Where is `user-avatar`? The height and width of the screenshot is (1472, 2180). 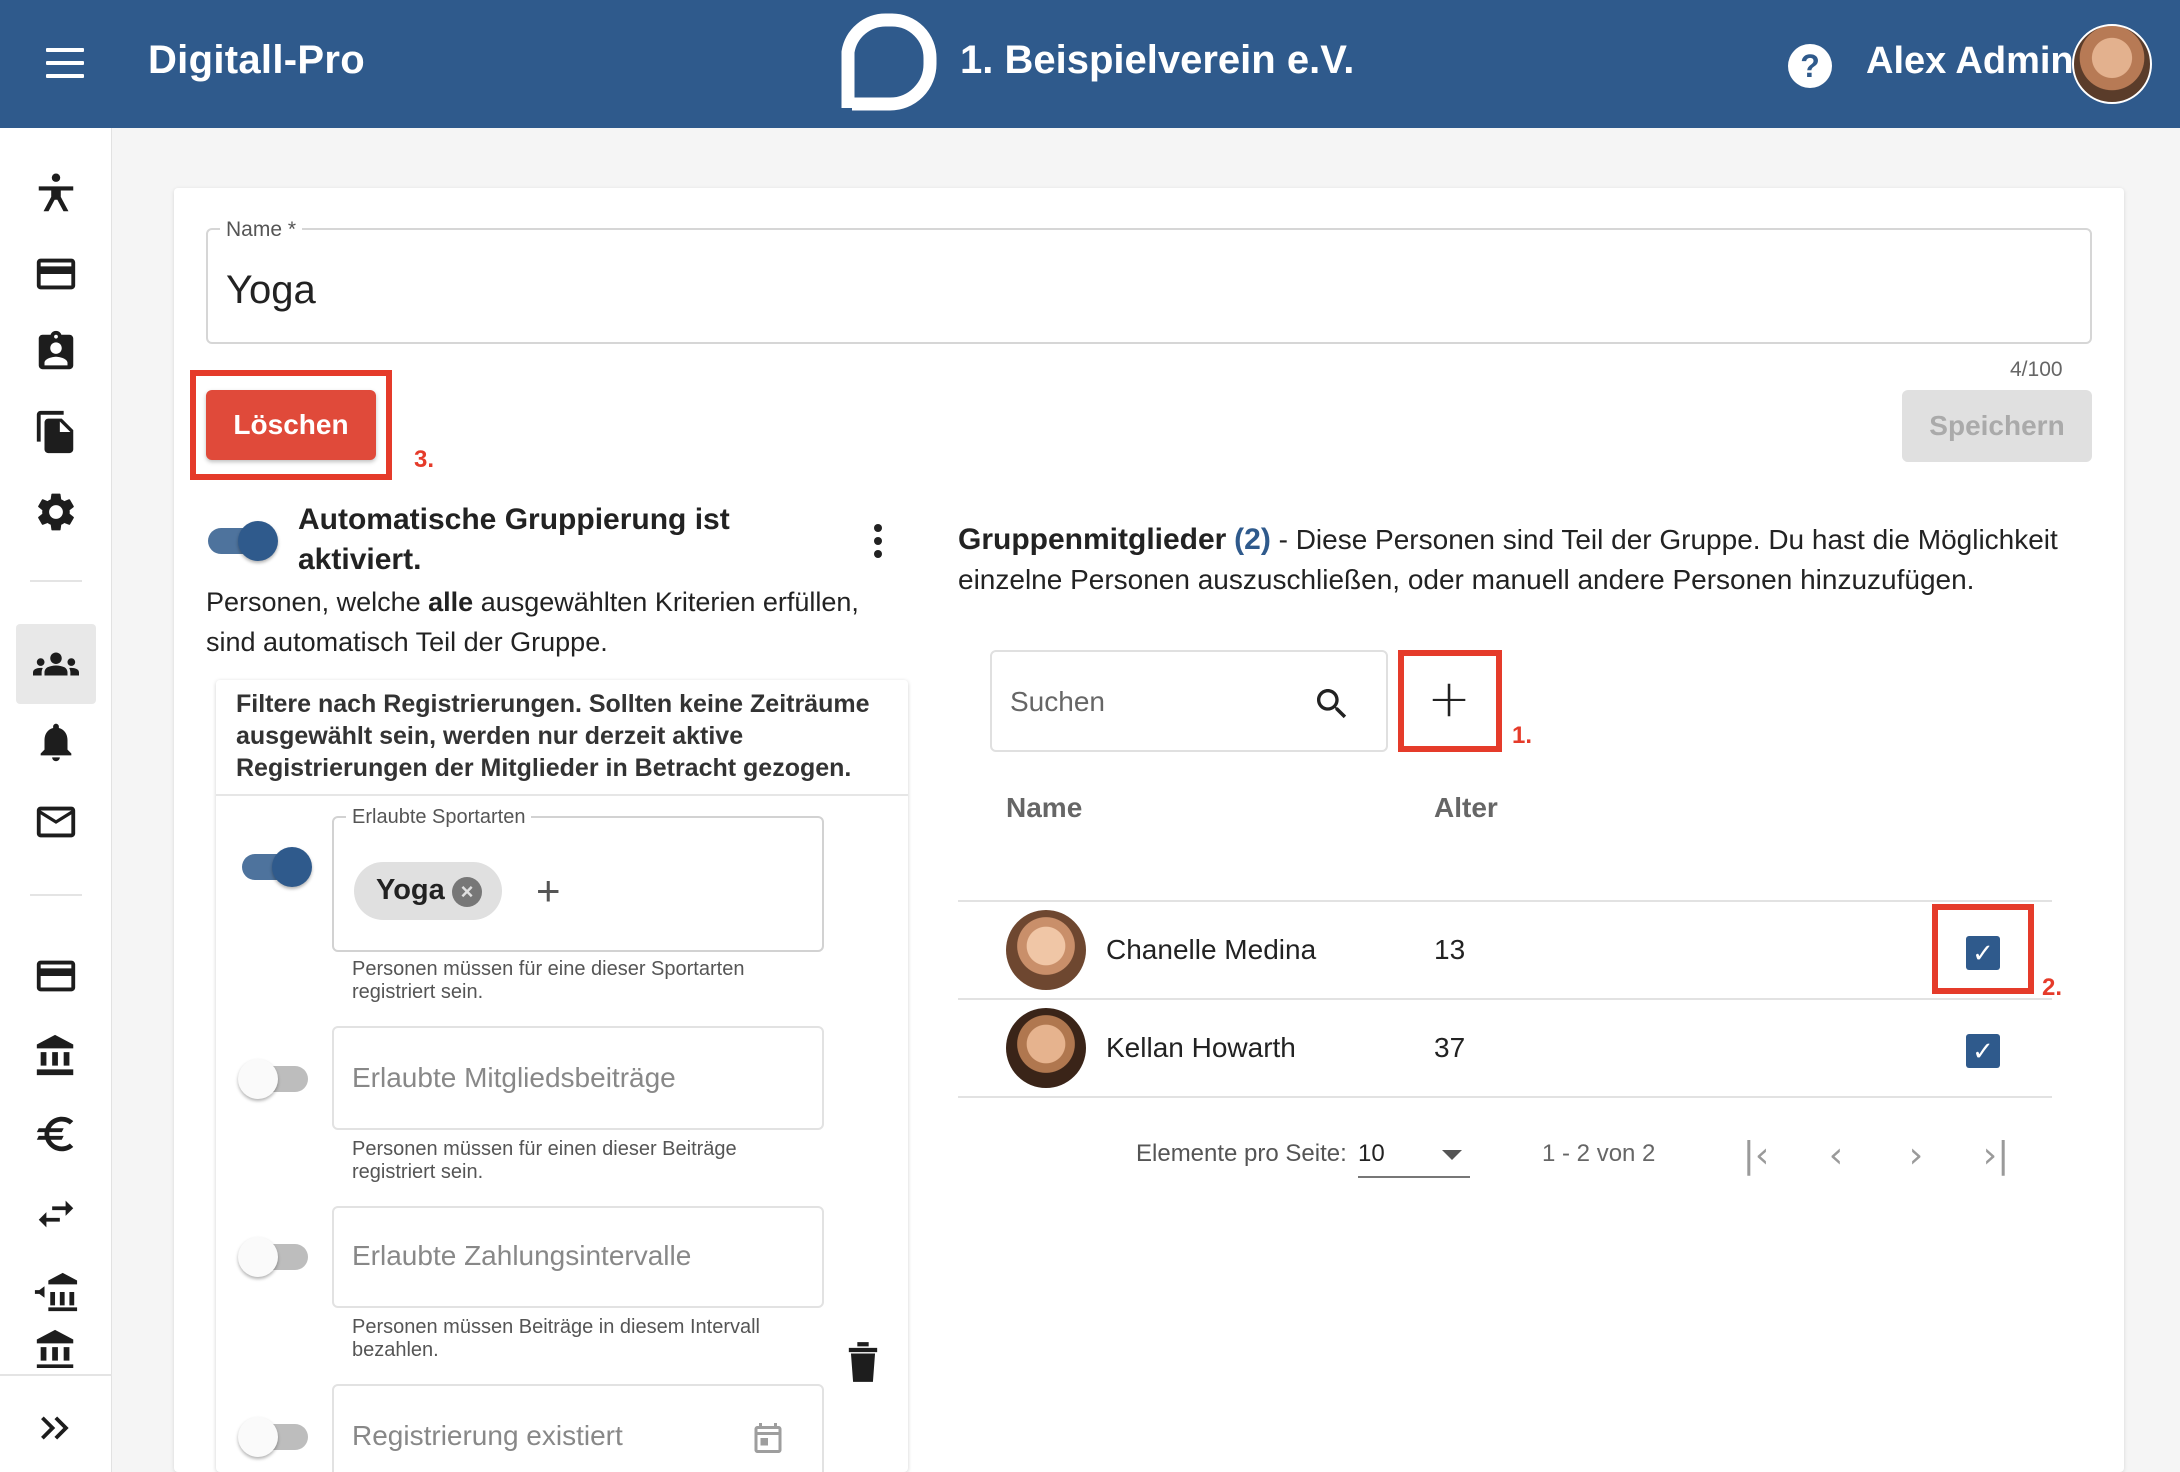 user-avatar is located at coordinates (2112, 64).